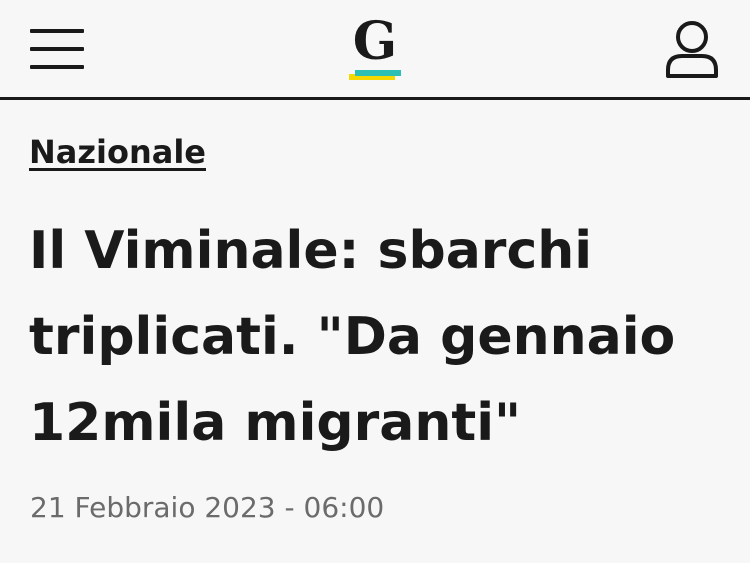 This screenshot has height=563, width=750. I want to click on section-link-nazionale: Nazionale, so click(117, 152).